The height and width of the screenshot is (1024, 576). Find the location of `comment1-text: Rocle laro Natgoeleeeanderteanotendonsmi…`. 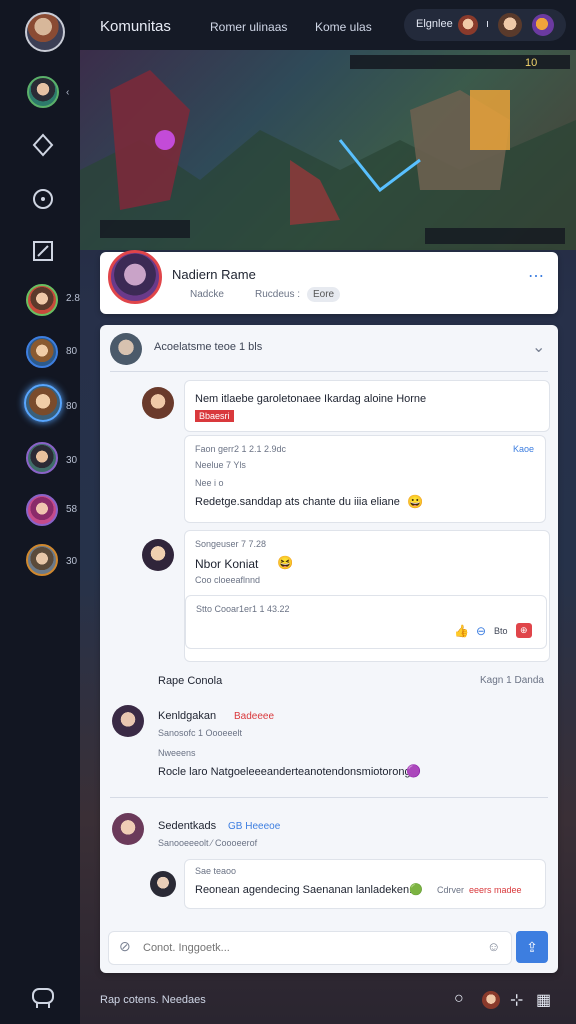

comment1-text: Rocle laro Natgoeleeeanderteanotendonsmi… is located at coordinates (284, 772).